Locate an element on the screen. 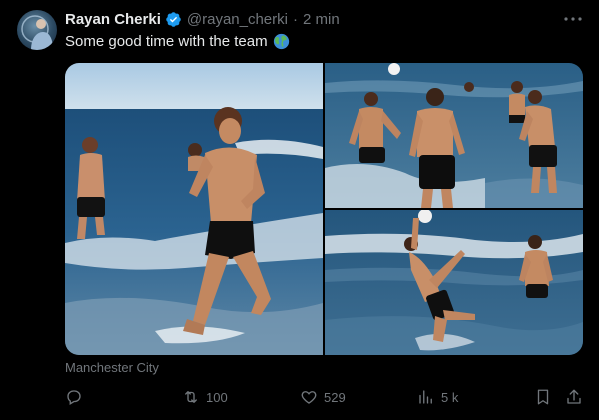 Image resolution: width=599 pixels, height=420 pixels. players-in-sea-with-ball-photo is located at coordinates (454, 135).